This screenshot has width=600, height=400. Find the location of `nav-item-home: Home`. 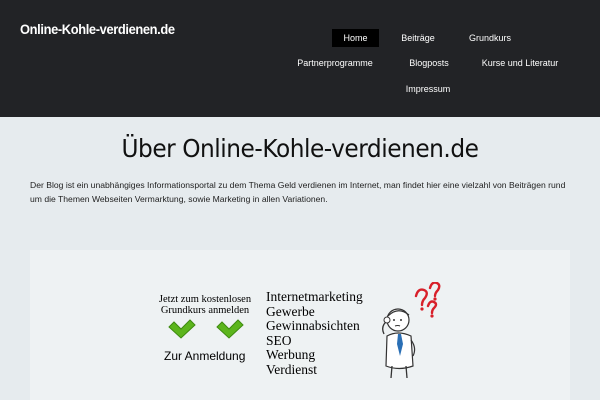

nav-item-home: Home is located at coordinates (355, 38).